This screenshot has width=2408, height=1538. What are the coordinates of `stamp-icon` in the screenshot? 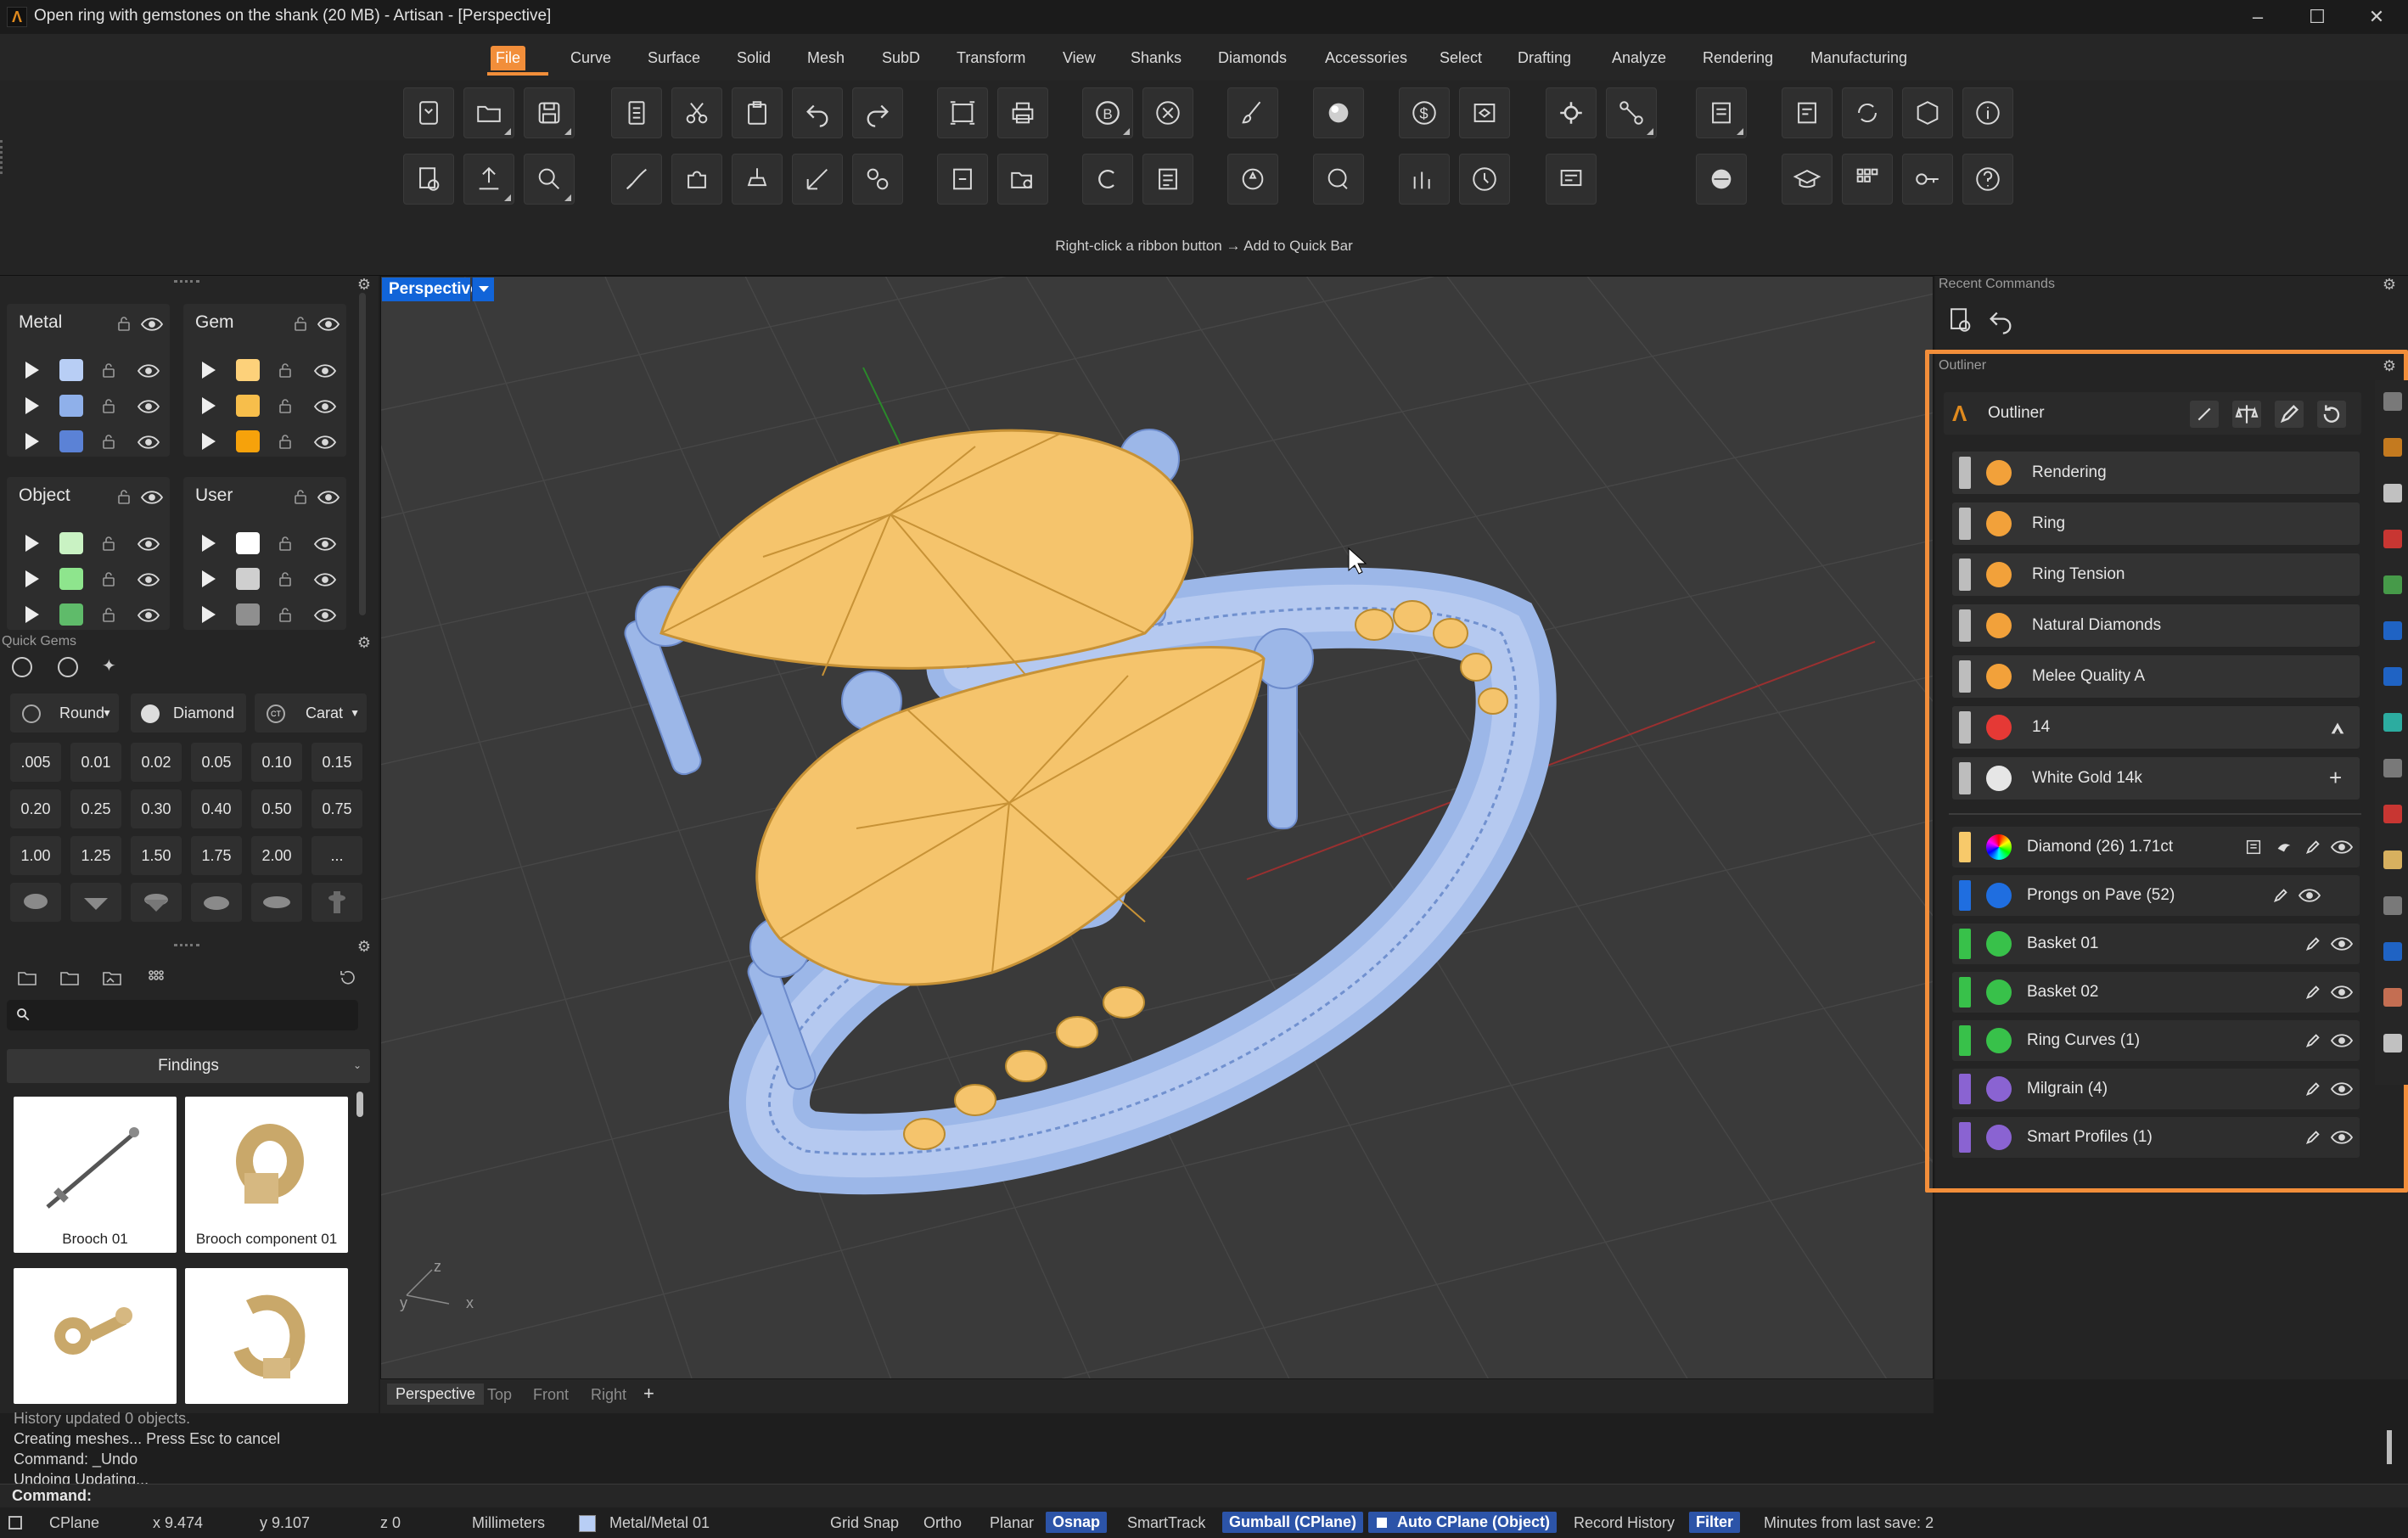 It's located at (757, 179).